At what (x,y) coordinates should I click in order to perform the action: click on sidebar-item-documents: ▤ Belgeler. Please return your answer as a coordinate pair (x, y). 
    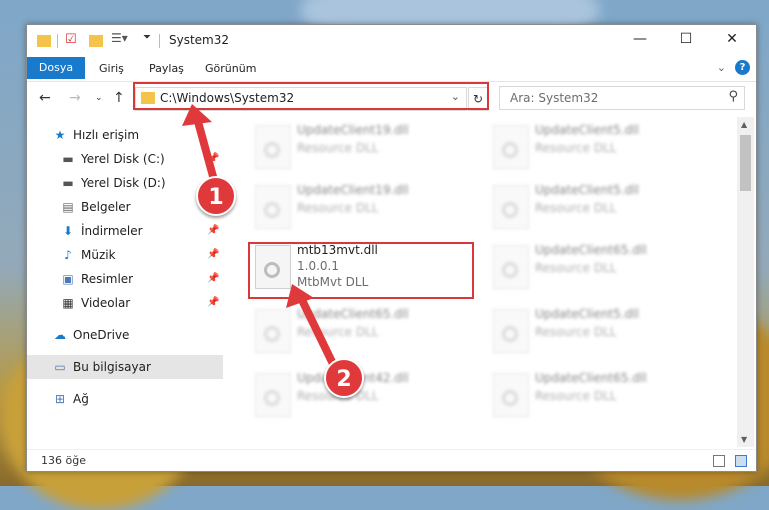
    Looking at the image, I should click on (125, 207).